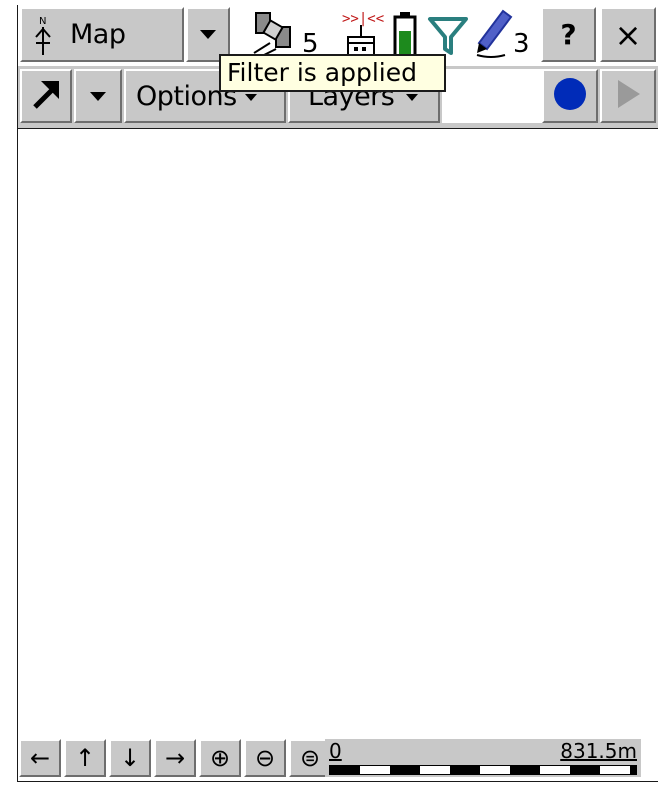  I want to click on zoom-out-icon: ⊖, so click(265, 758).